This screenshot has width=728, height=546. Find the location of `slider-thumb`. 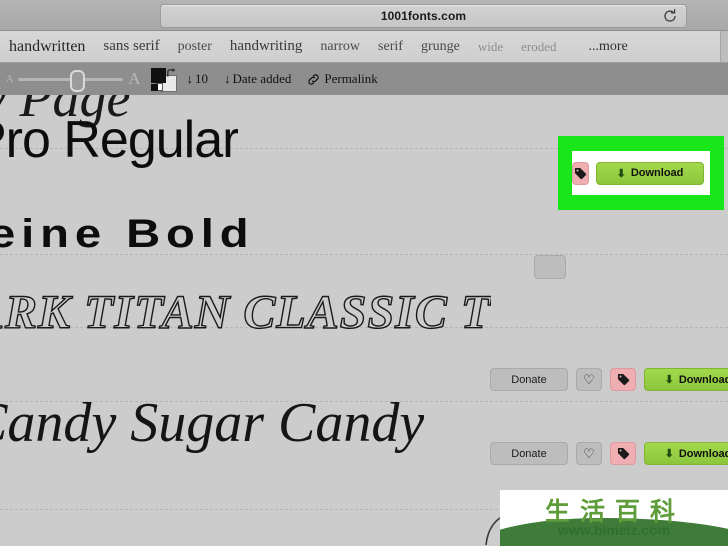

slider-thumb is located at coordinates (78, 81).